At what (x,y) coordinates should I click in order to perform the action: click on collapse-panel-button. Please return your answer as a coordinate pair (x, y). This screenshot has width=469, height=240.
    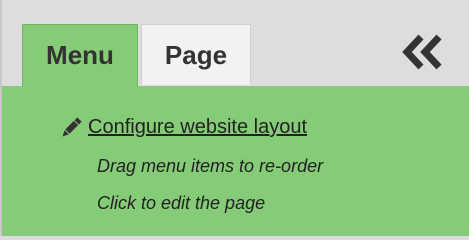
    Looking at the image, I should click on (423, 52).